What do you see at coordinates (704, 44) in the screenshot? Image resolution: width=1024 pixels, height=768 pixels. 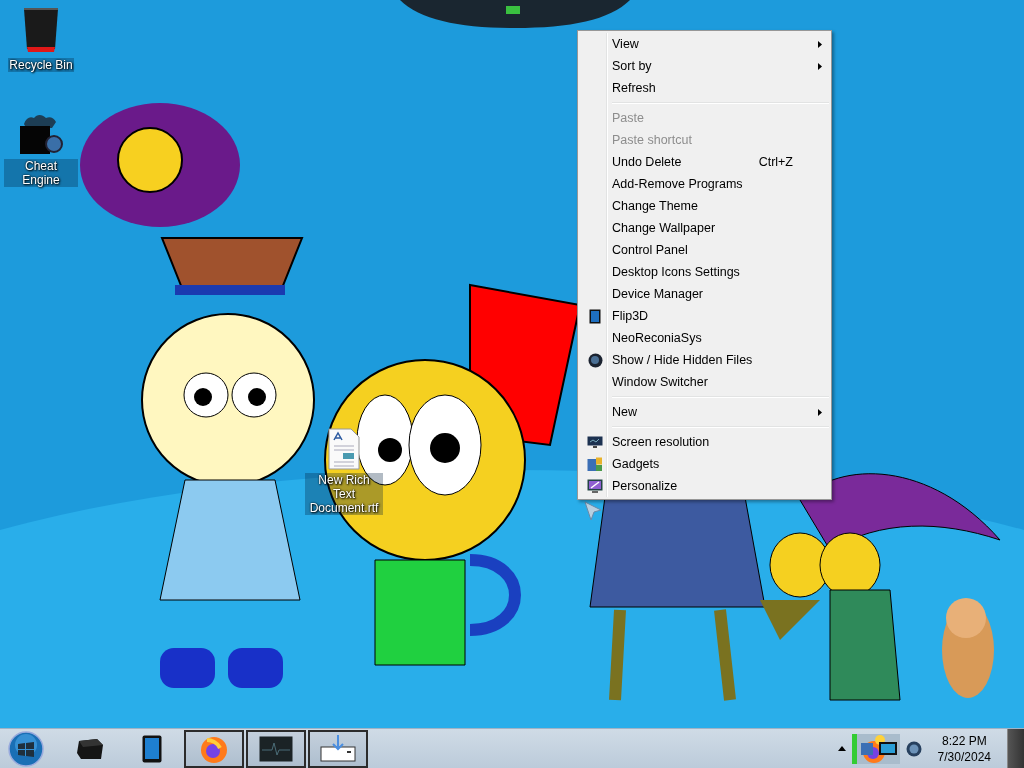 I see `menu-item: View` at bounding box center [704, 44].